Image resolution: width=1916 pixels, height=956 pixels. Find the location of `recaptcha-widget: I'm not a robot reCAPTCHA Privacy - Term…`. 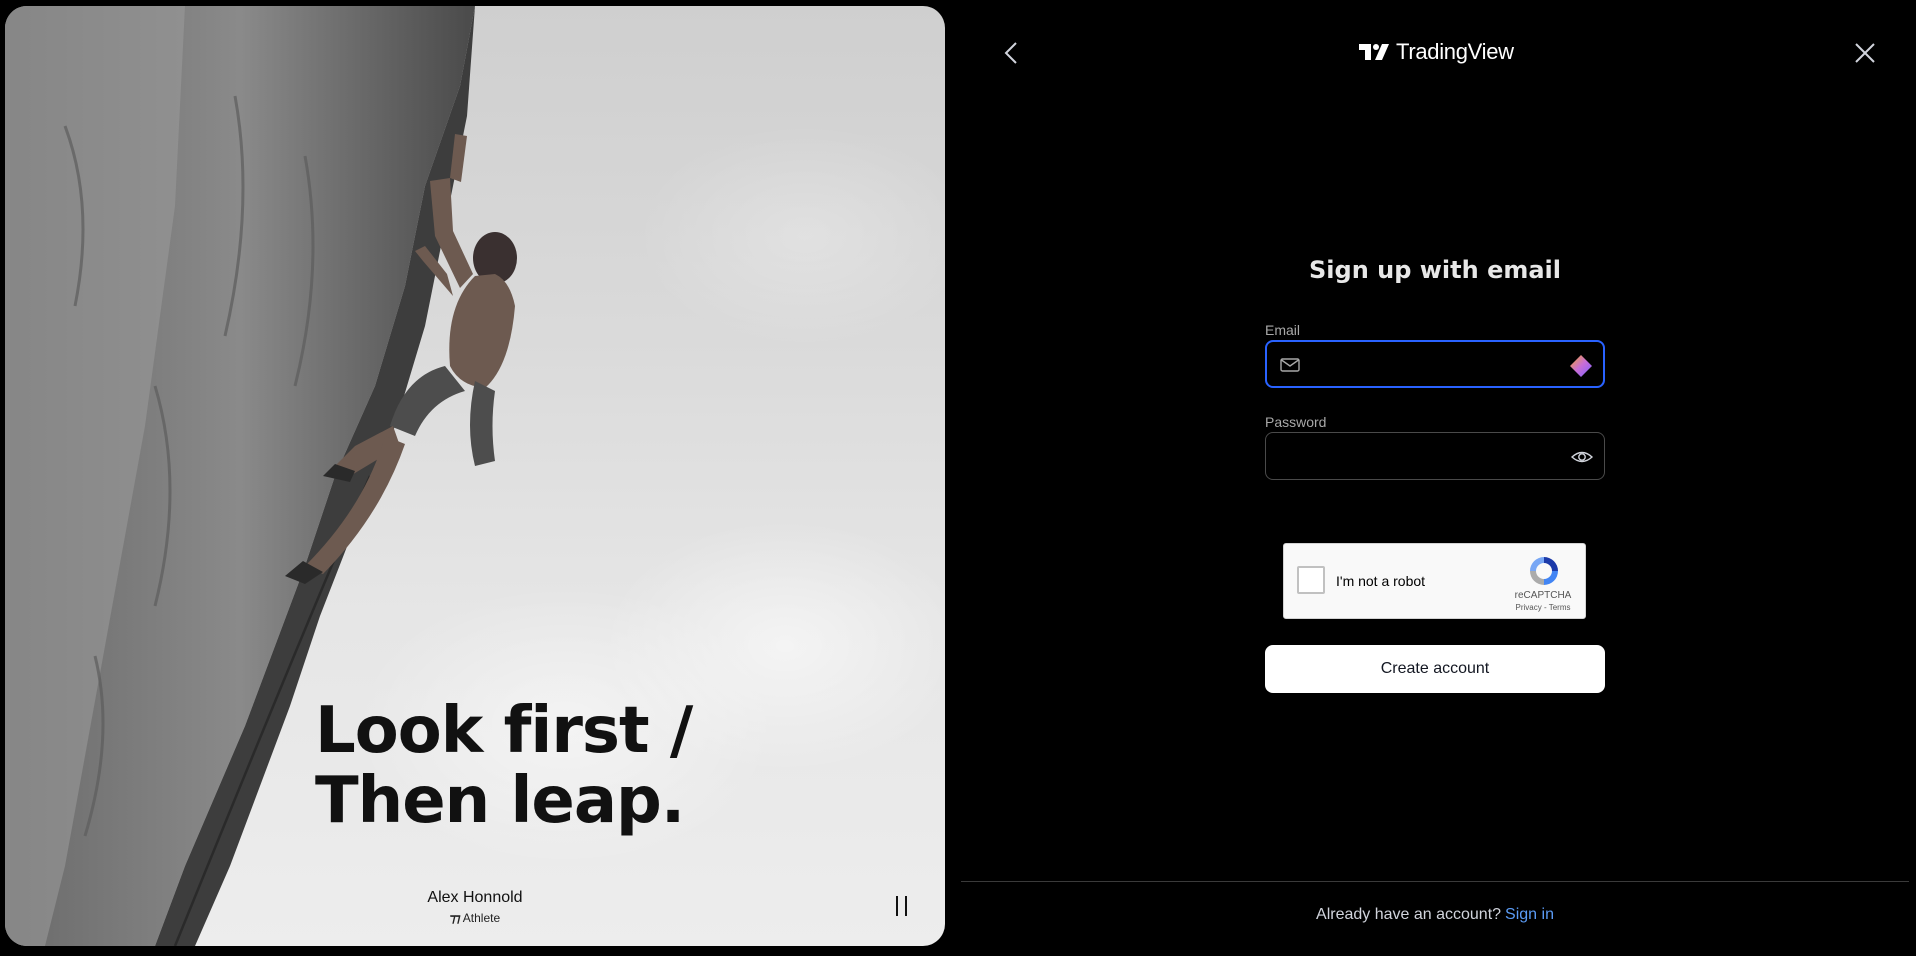

recaptcha-widget: I'm not a robot reCAPTCHA Privacy - Term… is located at coordinates (1434, 581).